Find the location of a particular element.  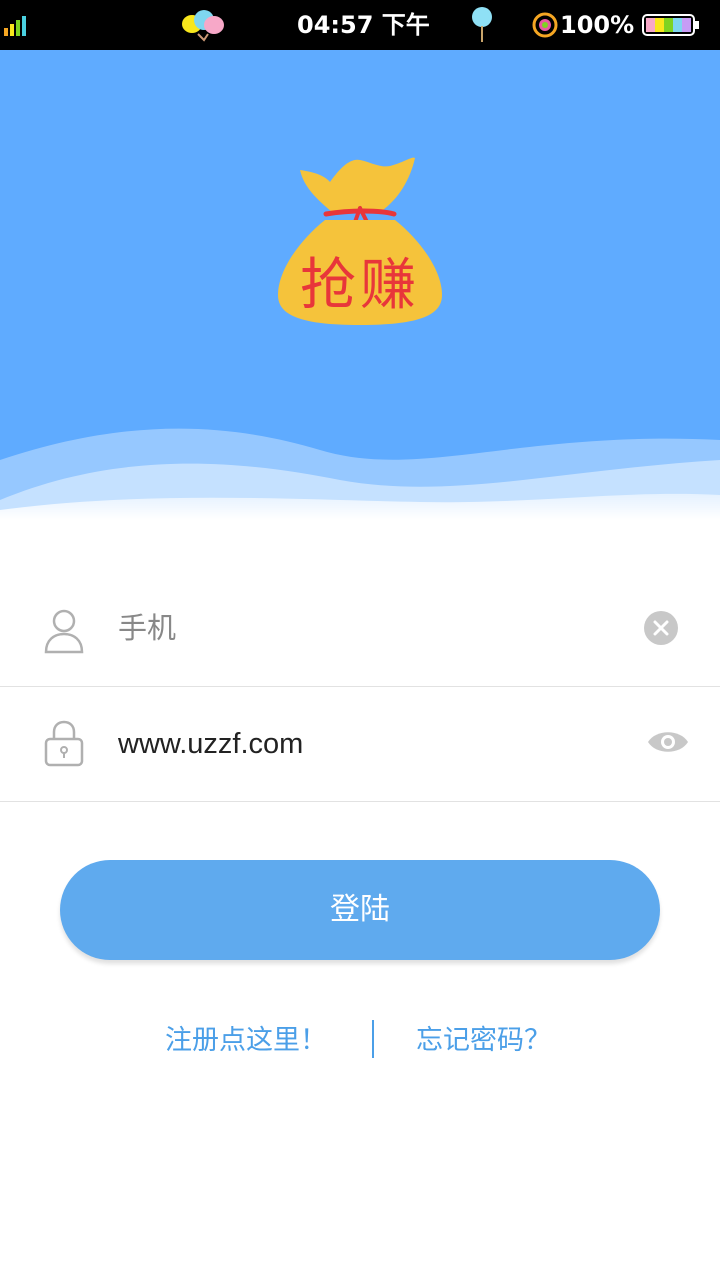

password-field-row is located at coordinates (360, 744).